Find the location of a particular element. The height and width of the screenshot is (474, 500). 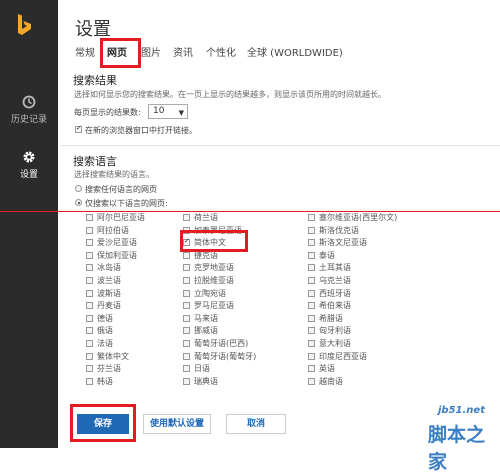

language-option: 乌克兰语 is located at coordinates (329, 280).